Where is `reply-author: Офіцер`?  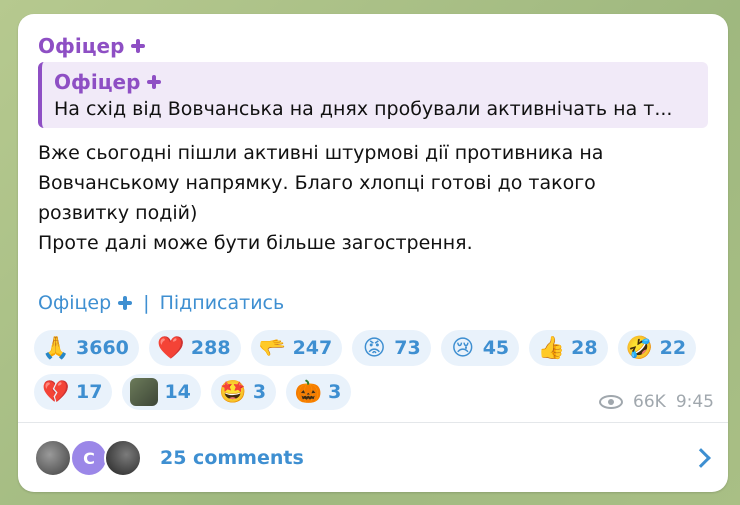
reply-author: Офіцер is located at coordinates (375, 82).